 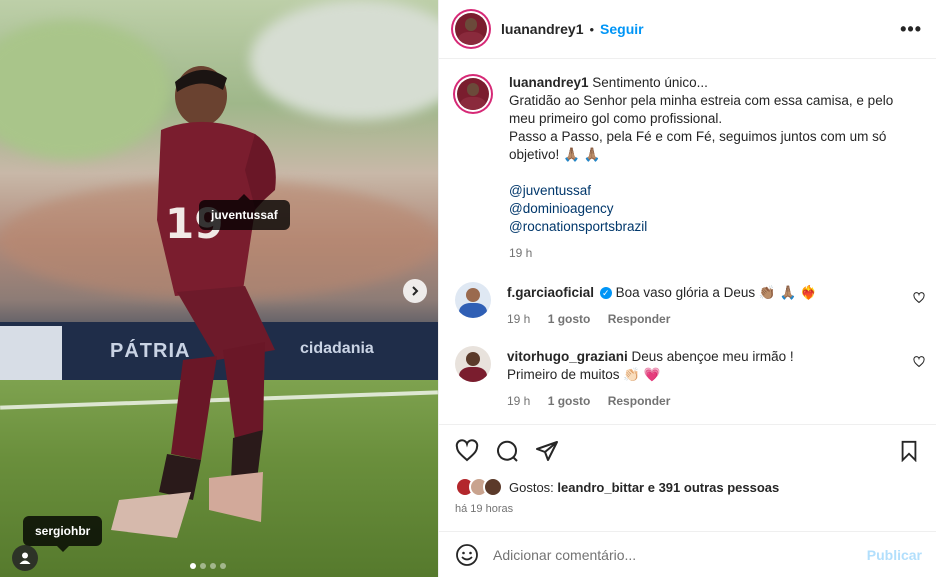 What do you see at coordinates (550, 292) in the screenshot?
I see `comment-username: f.garciaoficial` at bounding box center [550, 292].